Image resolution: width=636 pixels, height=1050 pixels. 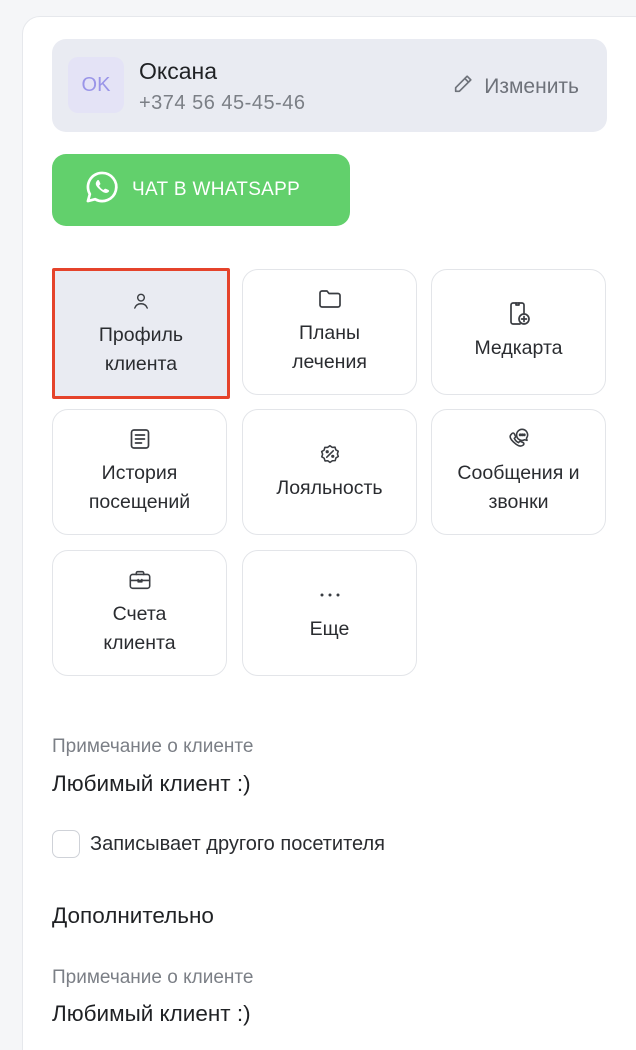 What do you see at coordinates (329, 472) in the screenshot?
I see `tile-loyalty: Лояльность` at bounding box center [329, 472].